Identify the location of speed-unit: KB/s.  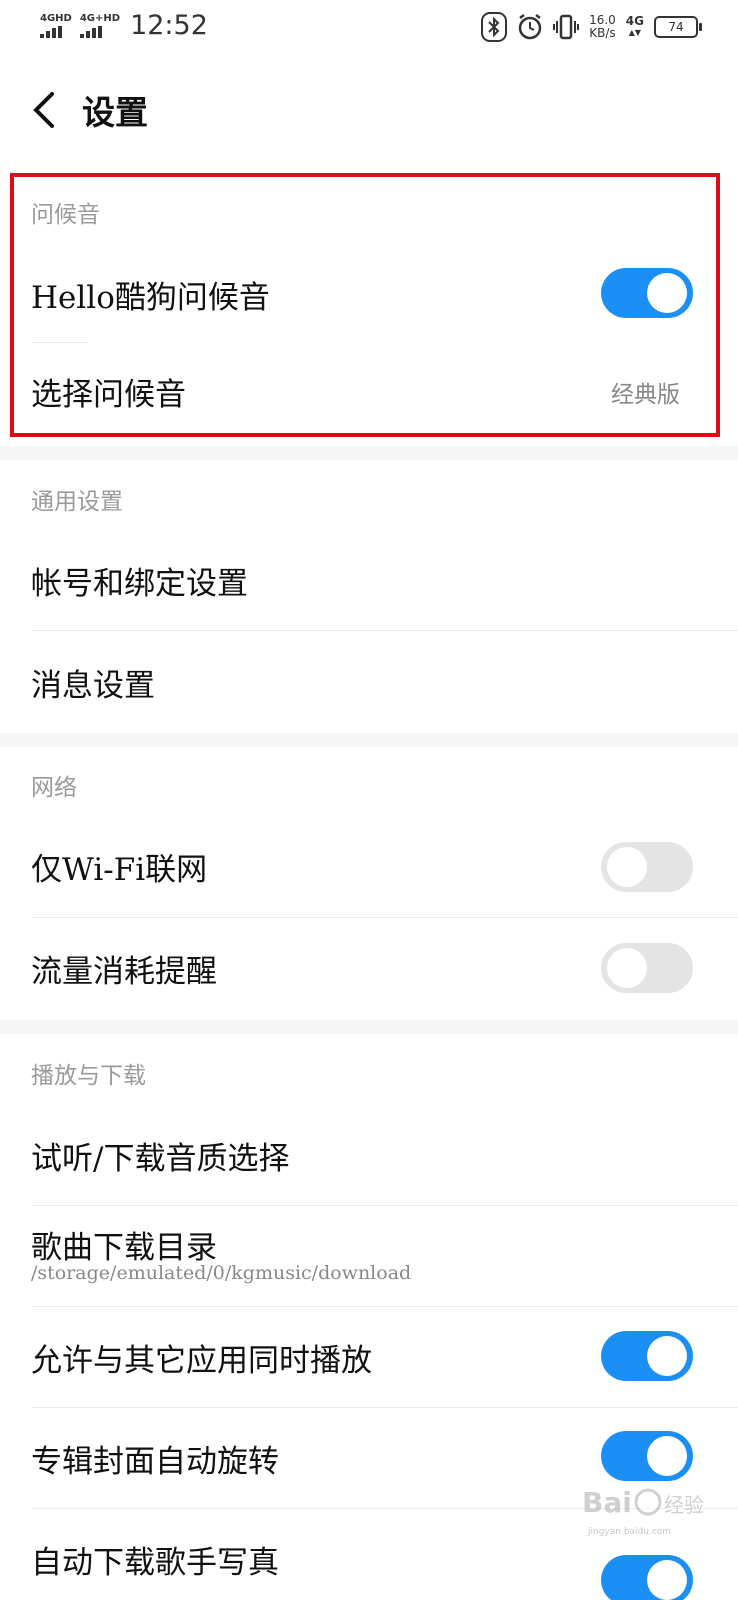
(602, 33).